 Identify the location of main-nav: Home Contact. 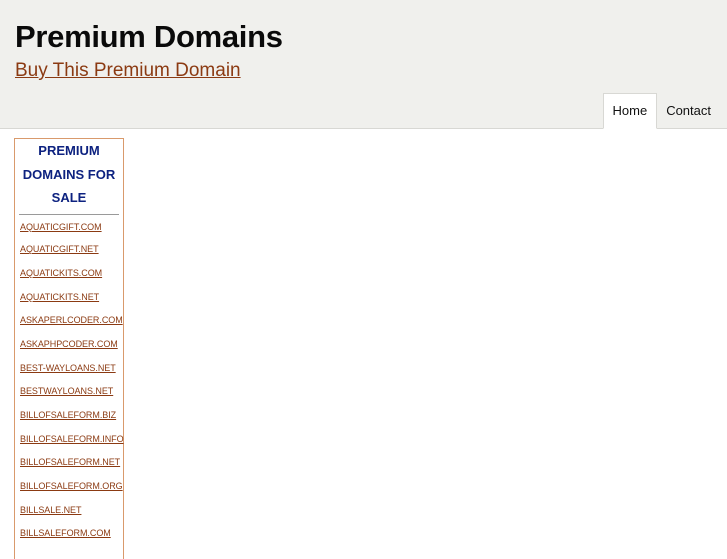
(656, 111).